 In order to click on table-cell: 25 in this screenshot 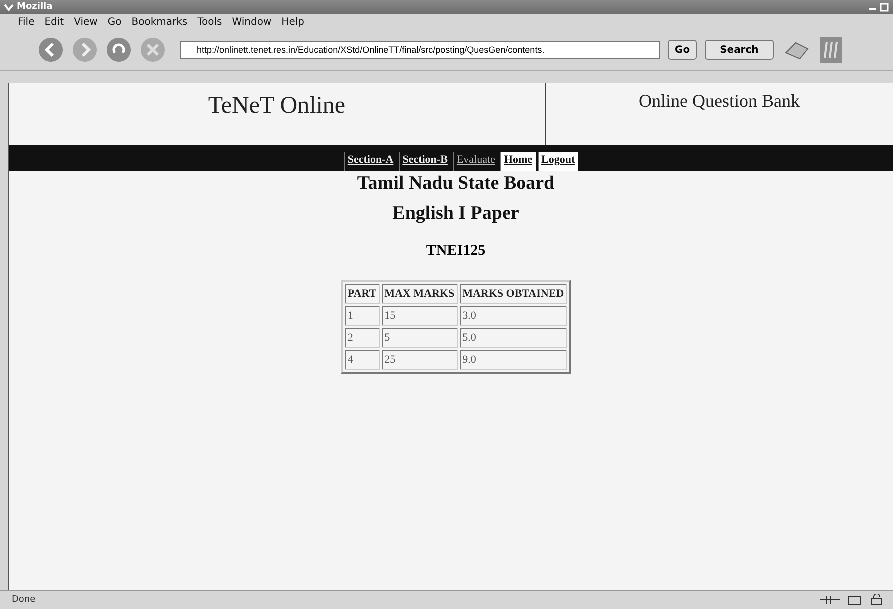, I will do `click(420, 360)`.